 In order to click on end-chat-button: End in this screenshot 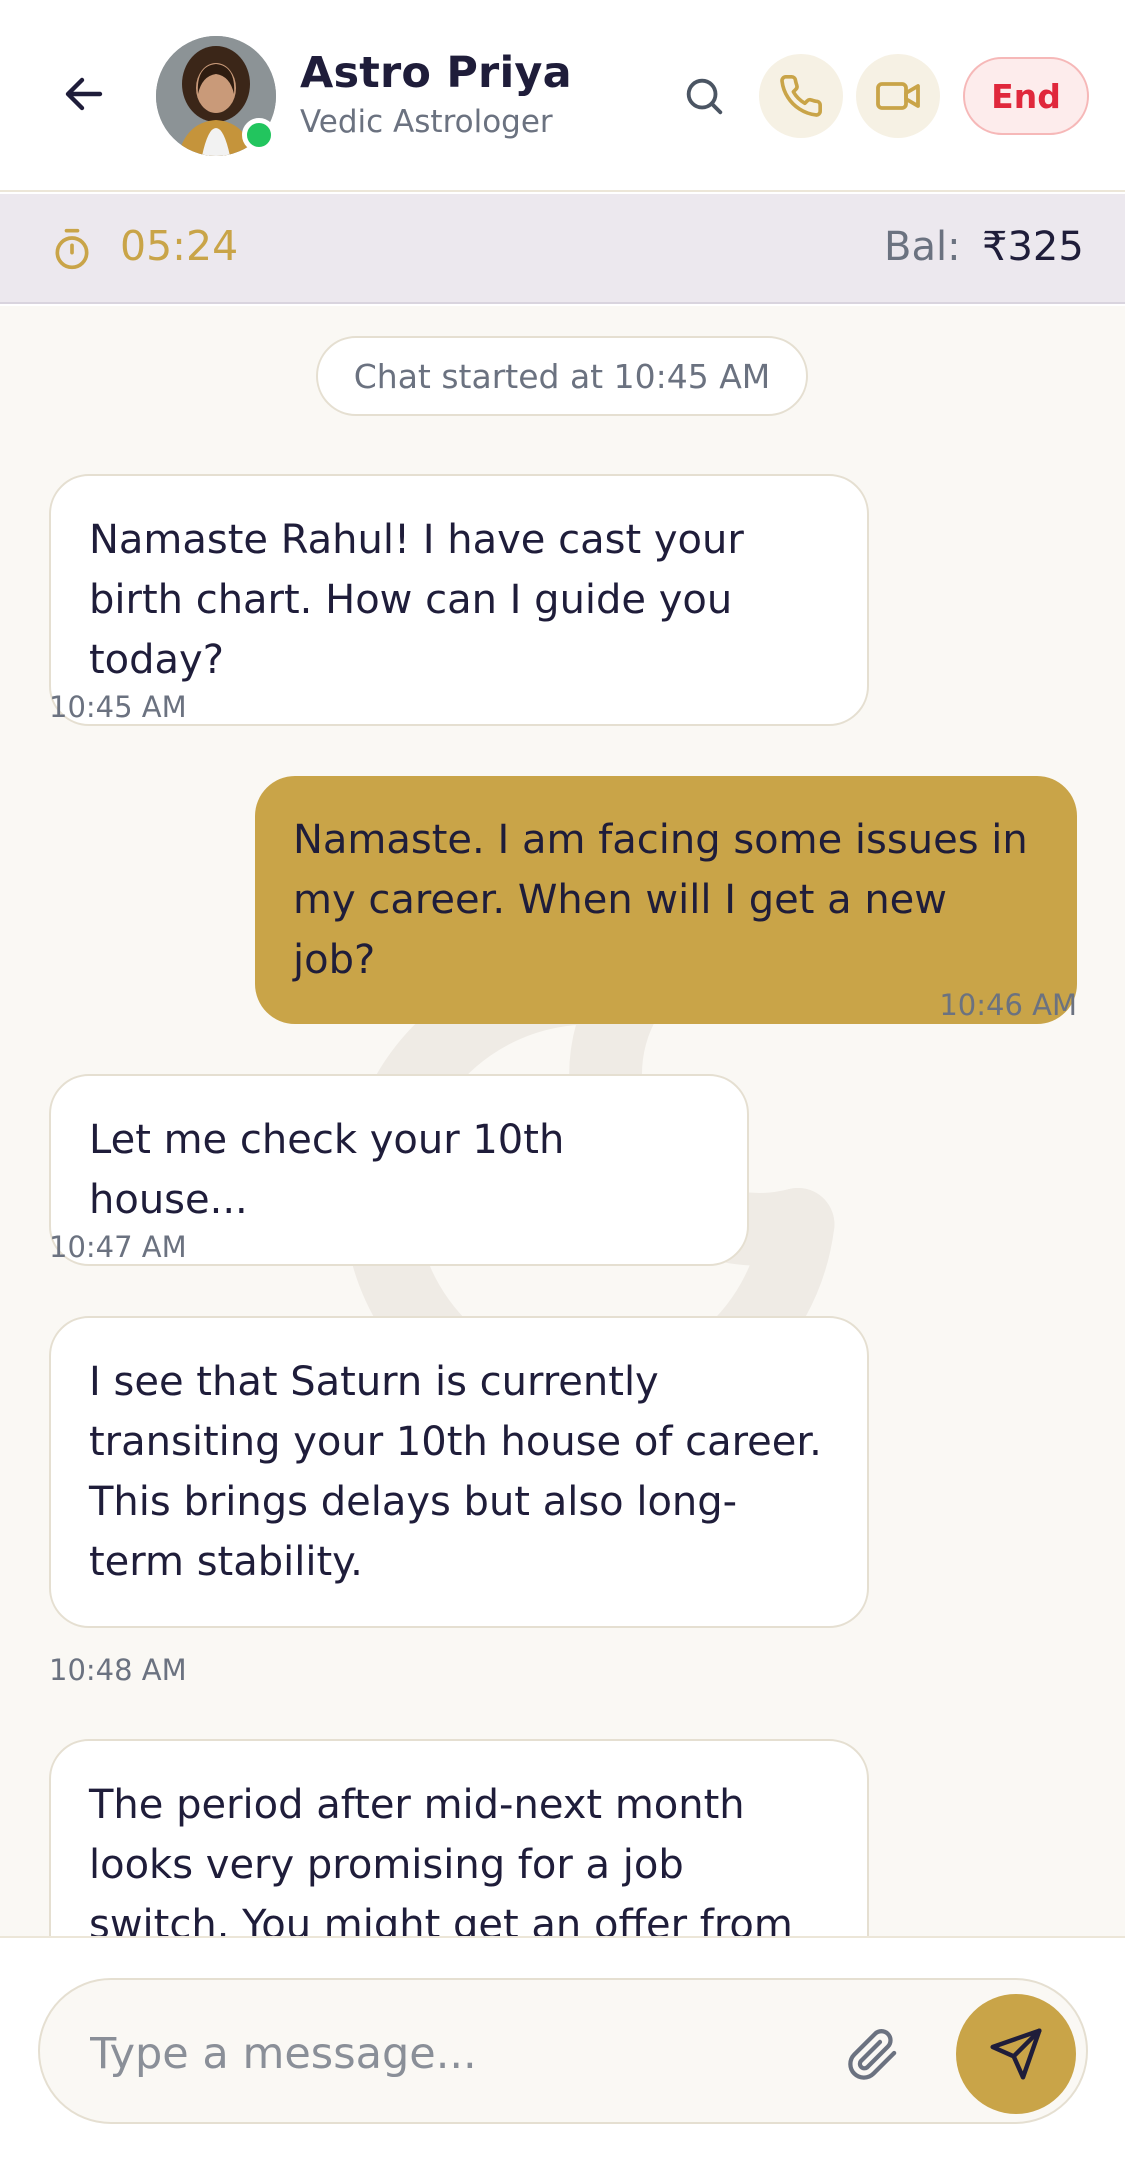, I will do `click(1026, 96)`.